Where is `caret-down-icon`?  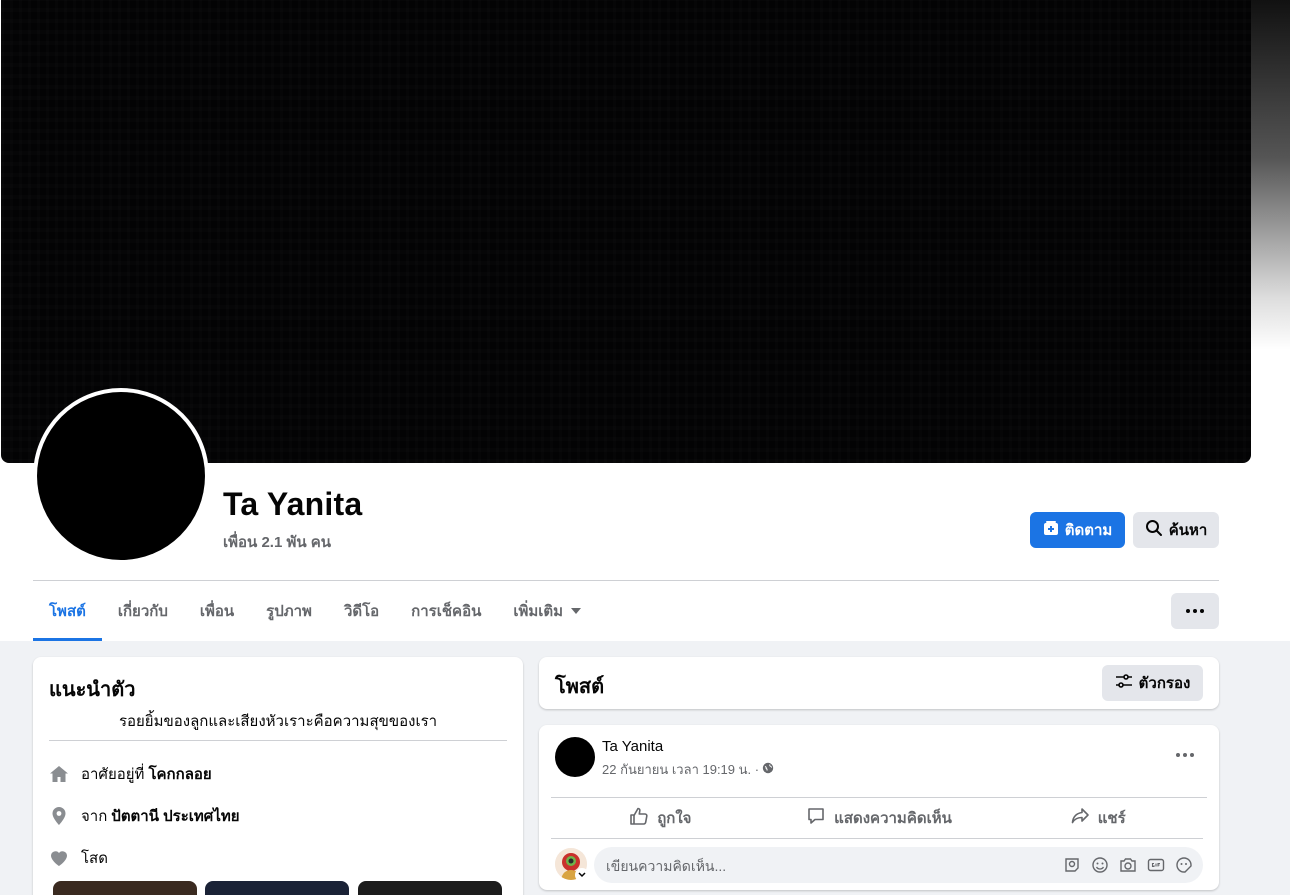
caret-down-icon is located at coordinates (576, 611).